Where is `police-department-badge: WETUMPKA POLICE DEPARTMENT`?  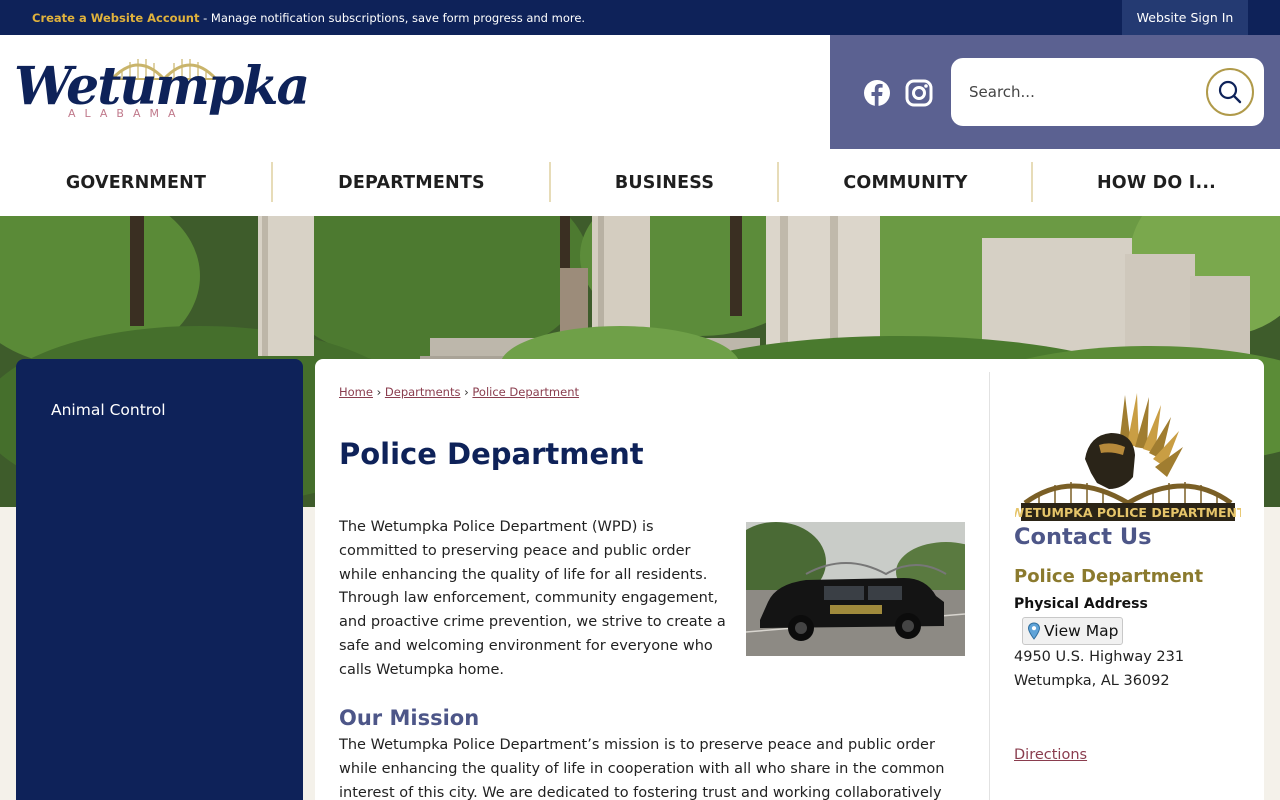 police-department-badge: WETUMPKA POLICE DEPARTMENT is located at coordinates (1128, 455).